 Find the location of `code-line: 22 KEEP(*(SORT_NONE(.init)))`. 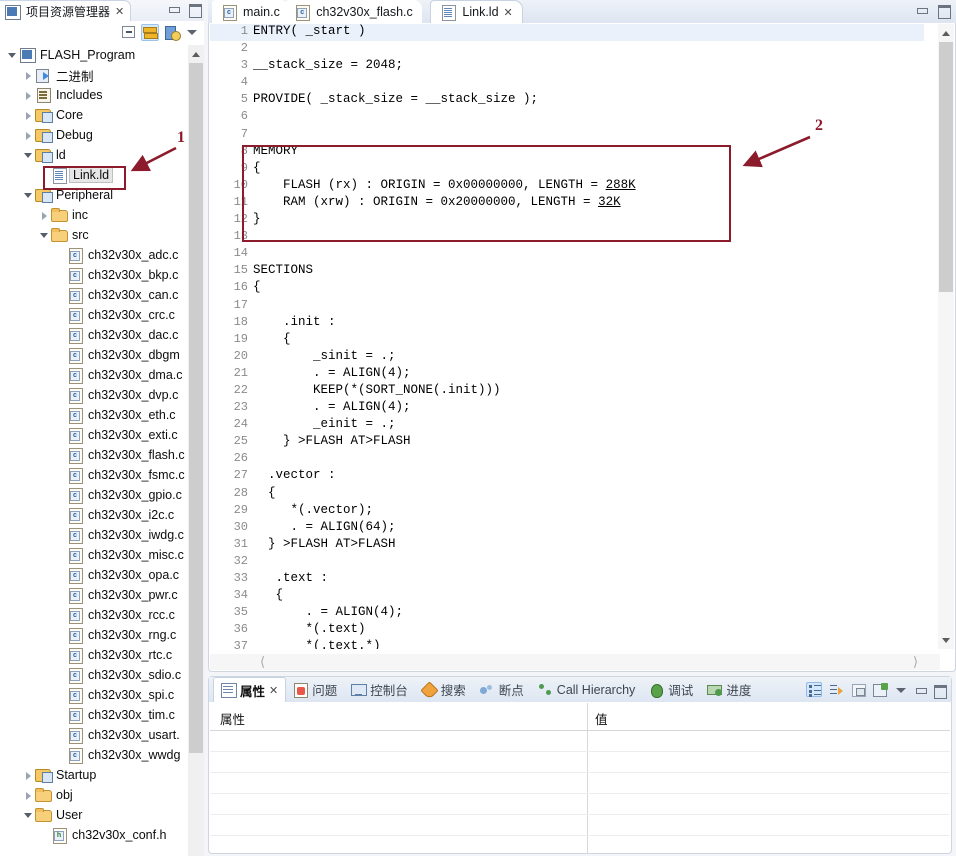

code-line: 22 KEEP(*(SORT_NONE(.init))) is located at coordinates (567, 391).